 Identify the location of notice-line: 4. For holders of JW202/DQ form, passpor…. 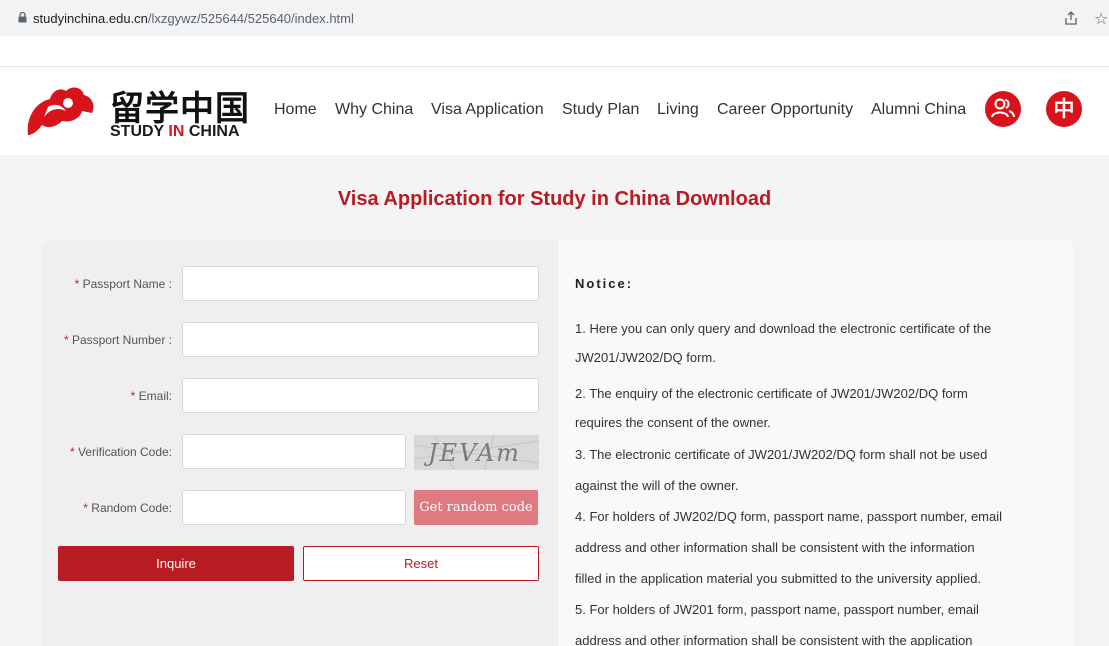
(789, 516).